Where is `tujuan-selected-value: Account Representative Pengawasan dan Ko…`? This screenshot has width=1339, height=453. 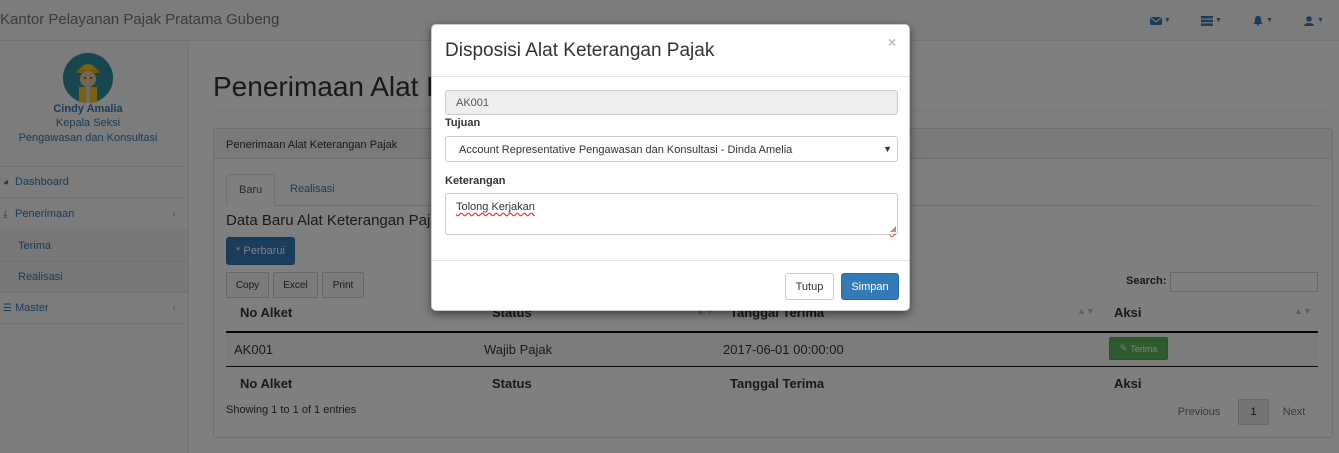
tujuan-selected-value: Account Representative Pengawasan dan Ko… is located at coordinates (626, 150).